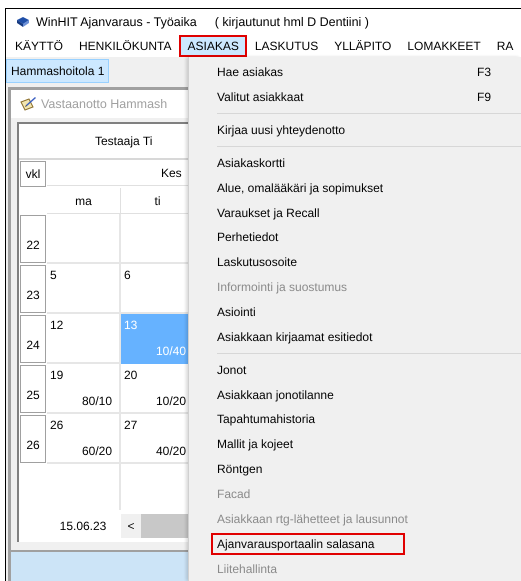  I want to click on menu-item: Perhetiedot, so click(367, 237).